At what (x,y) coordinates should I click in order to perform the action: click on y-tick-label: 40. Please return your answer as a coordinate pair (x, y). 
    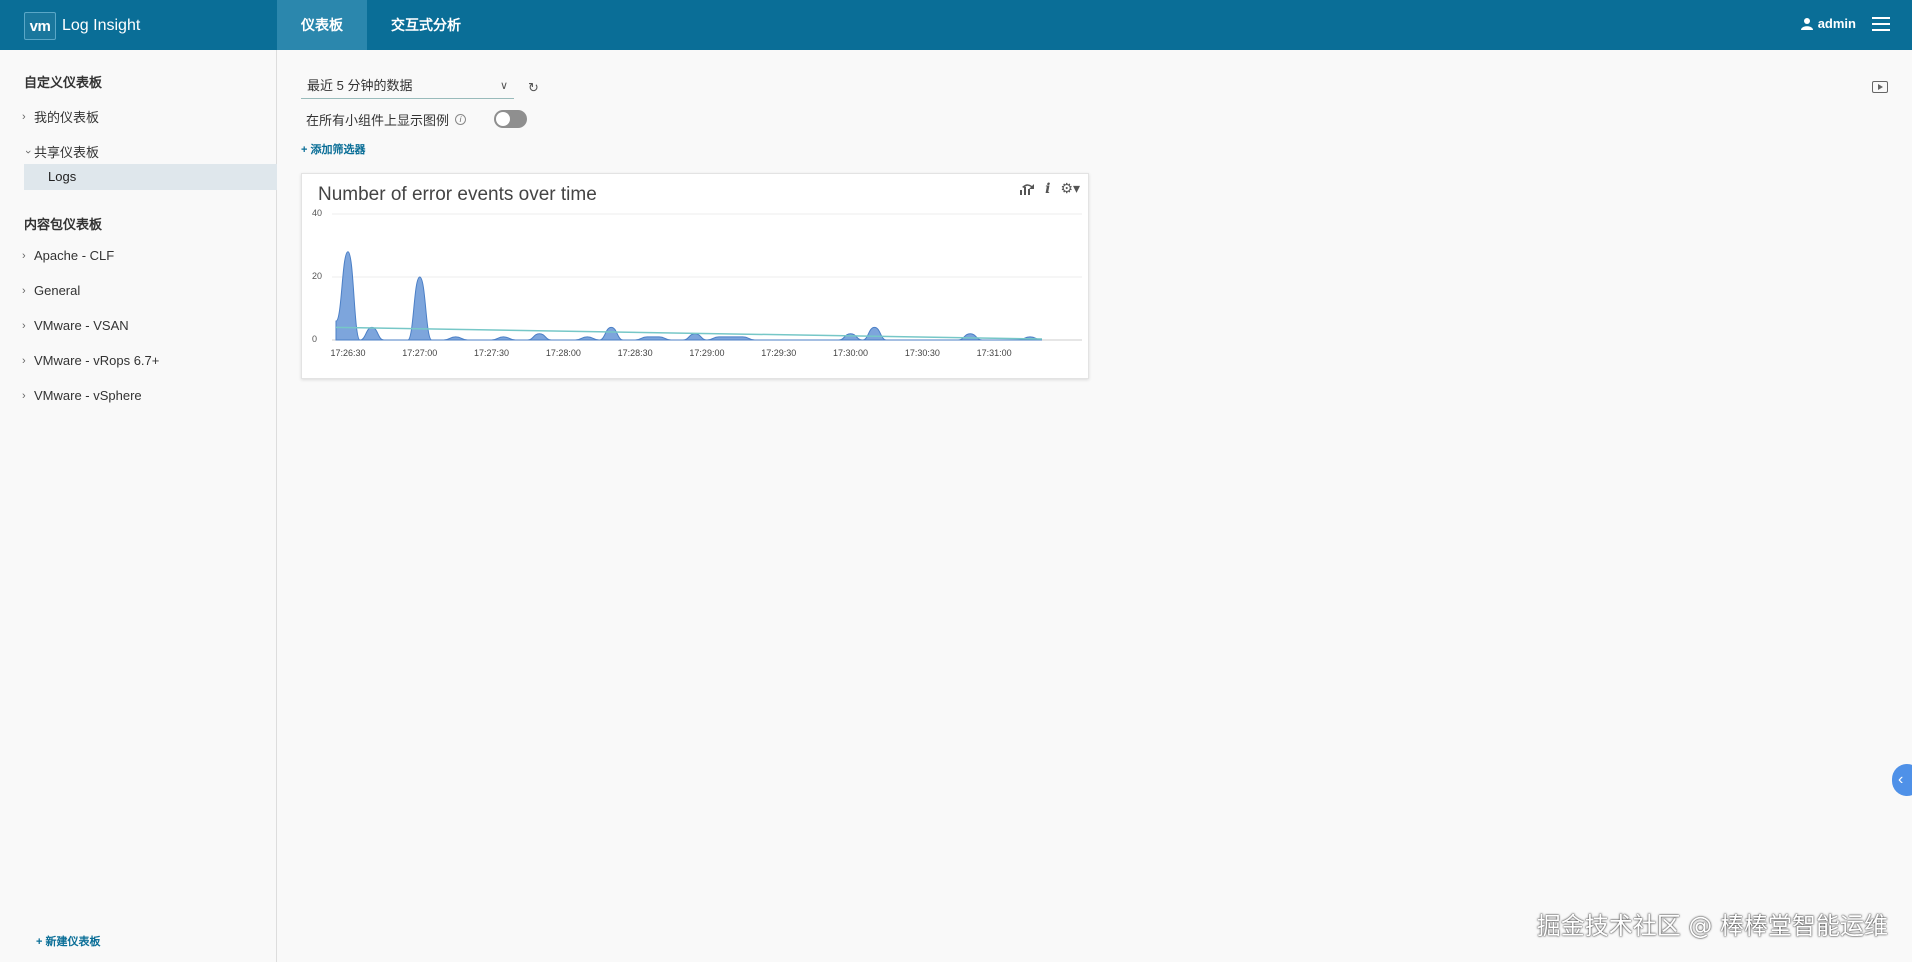
    Looking at the image, I should click on (317, 213).